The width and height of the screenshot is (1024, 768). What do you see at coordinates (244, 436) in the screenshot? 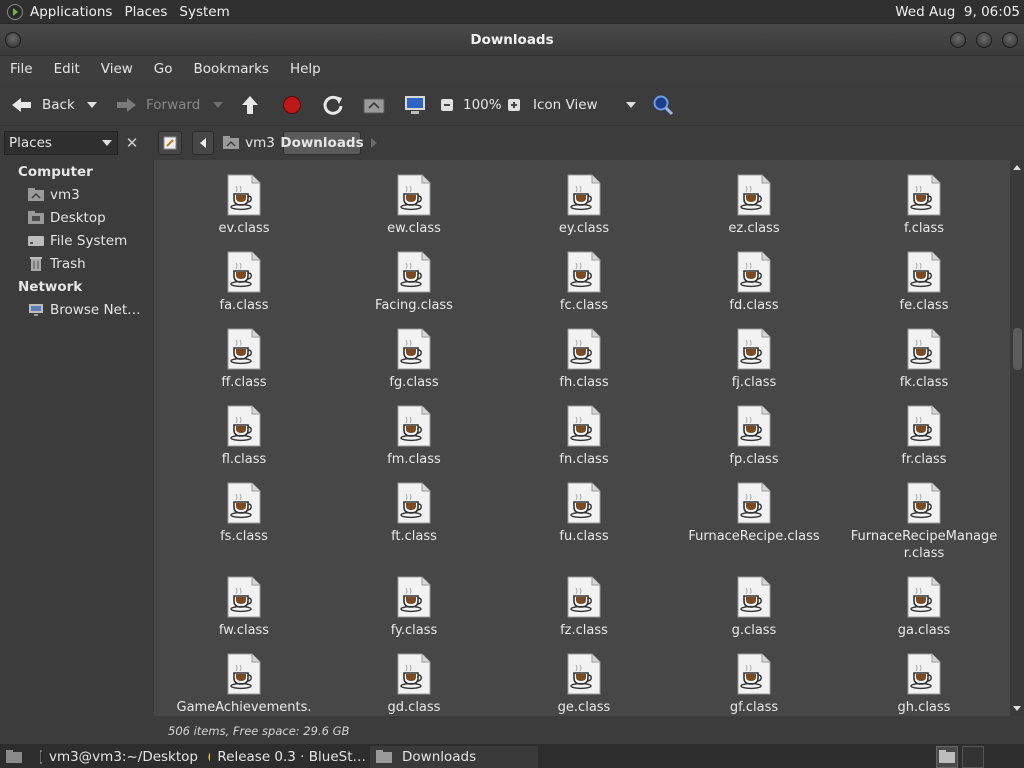
I see `file-item: fl.class` at bounding box center [244, 436].